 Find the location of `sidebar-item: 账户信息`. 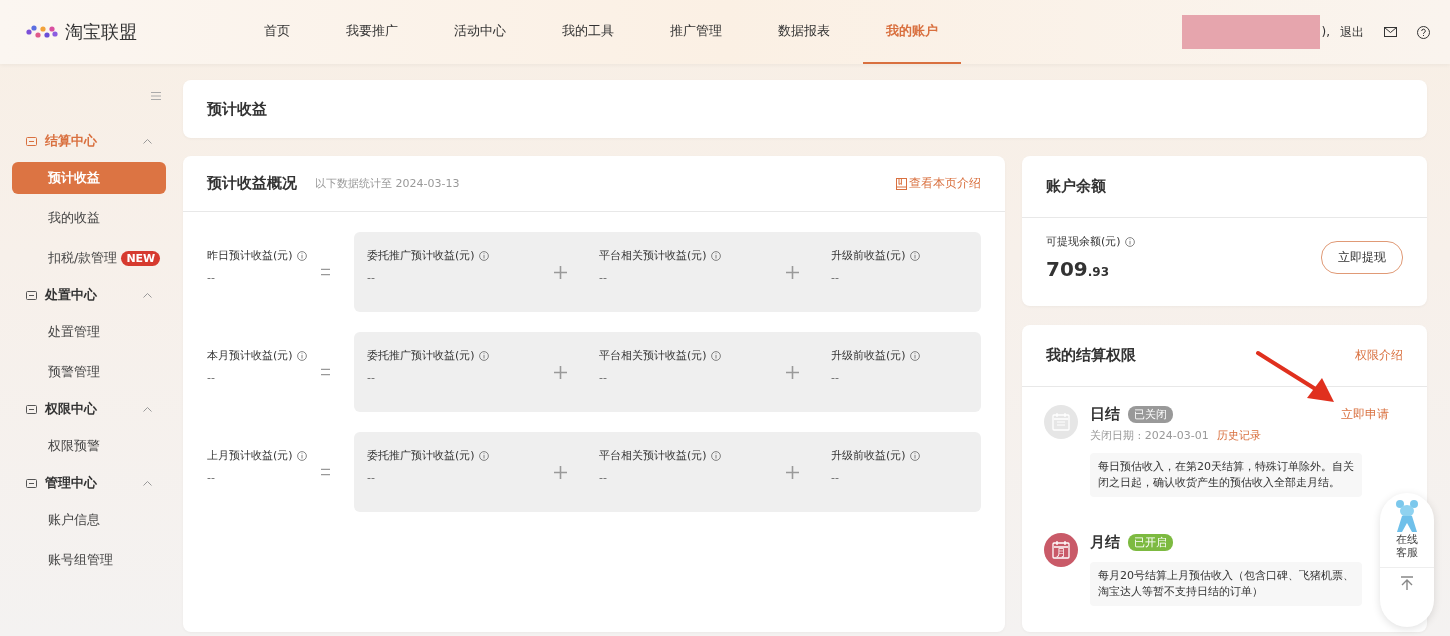

sidebar-item: 账户信息 is located at coordinates (89, 520).